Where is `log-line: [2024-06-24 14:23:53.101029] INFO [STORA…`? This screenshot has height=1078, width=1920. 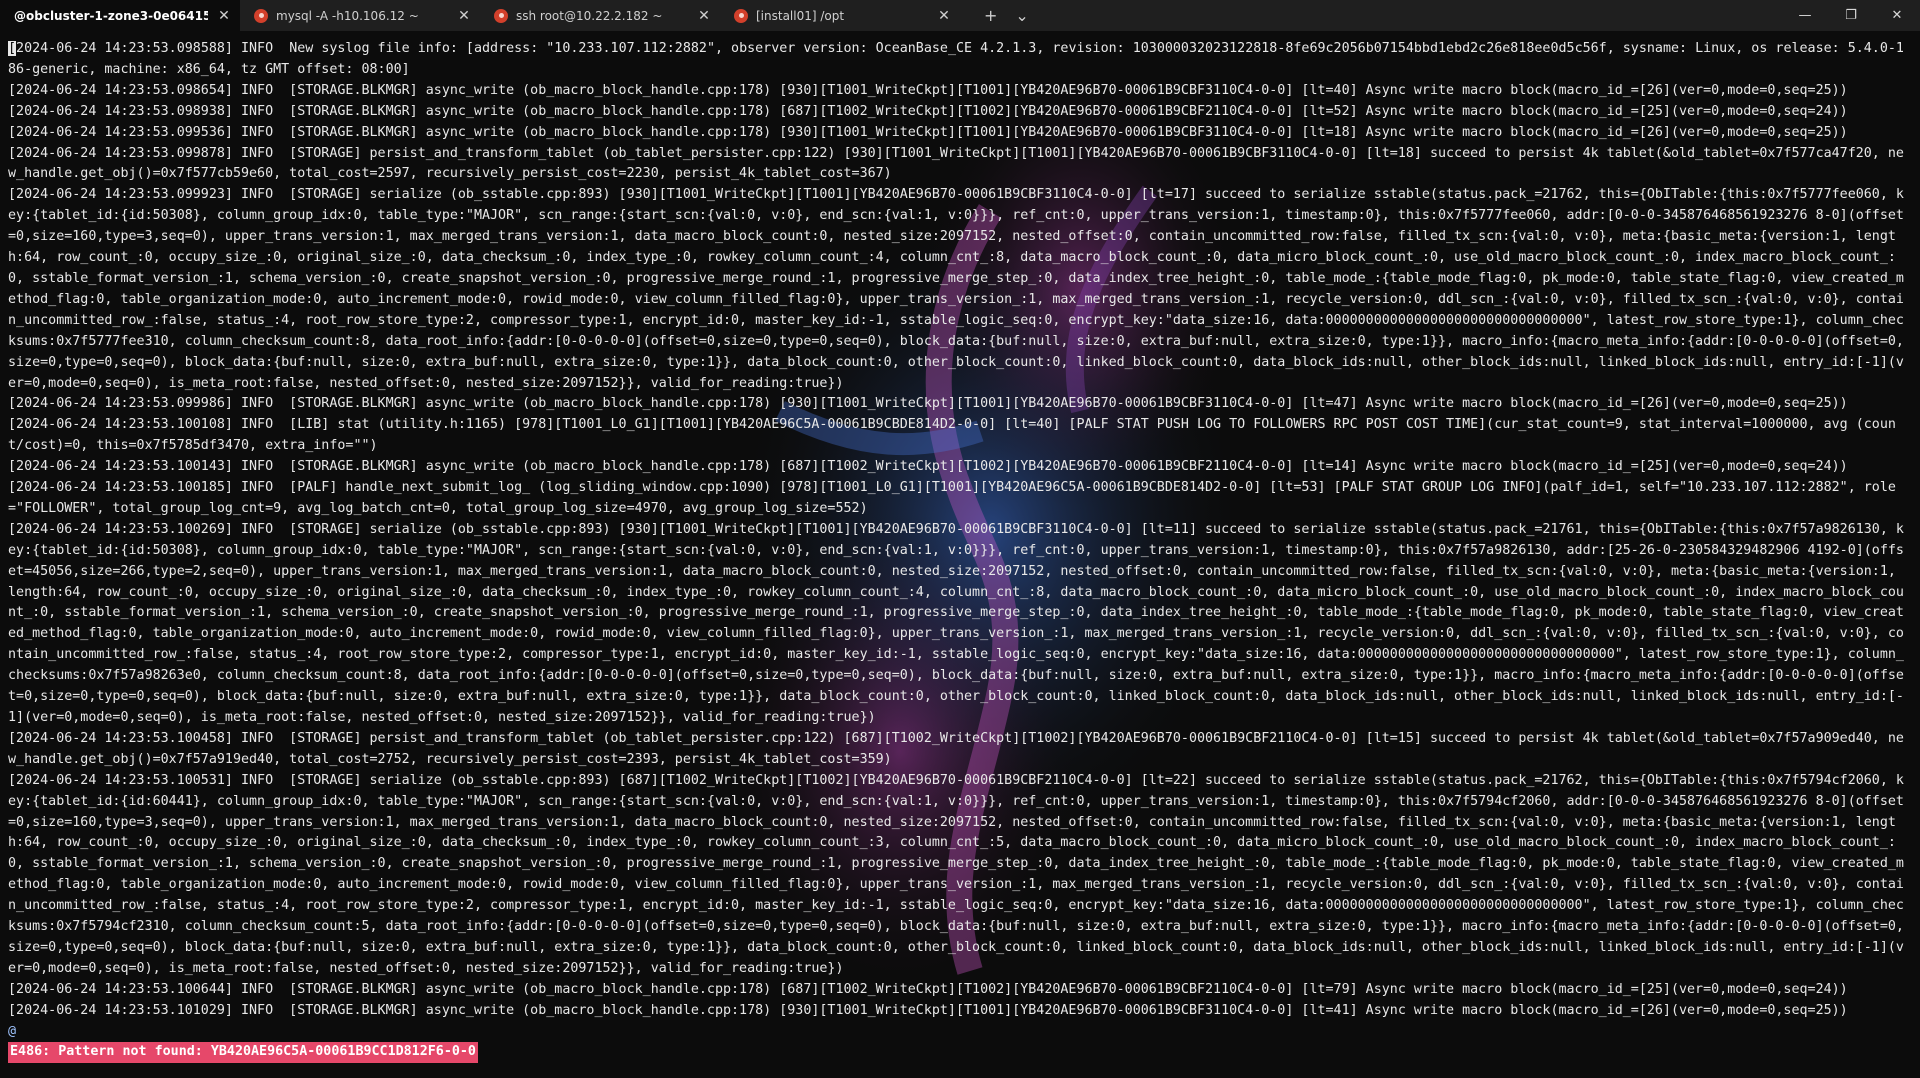 log-line: [2024-06-24 14:23:53.101029] INFO [STORA… is located at coordinates (928, 1010).